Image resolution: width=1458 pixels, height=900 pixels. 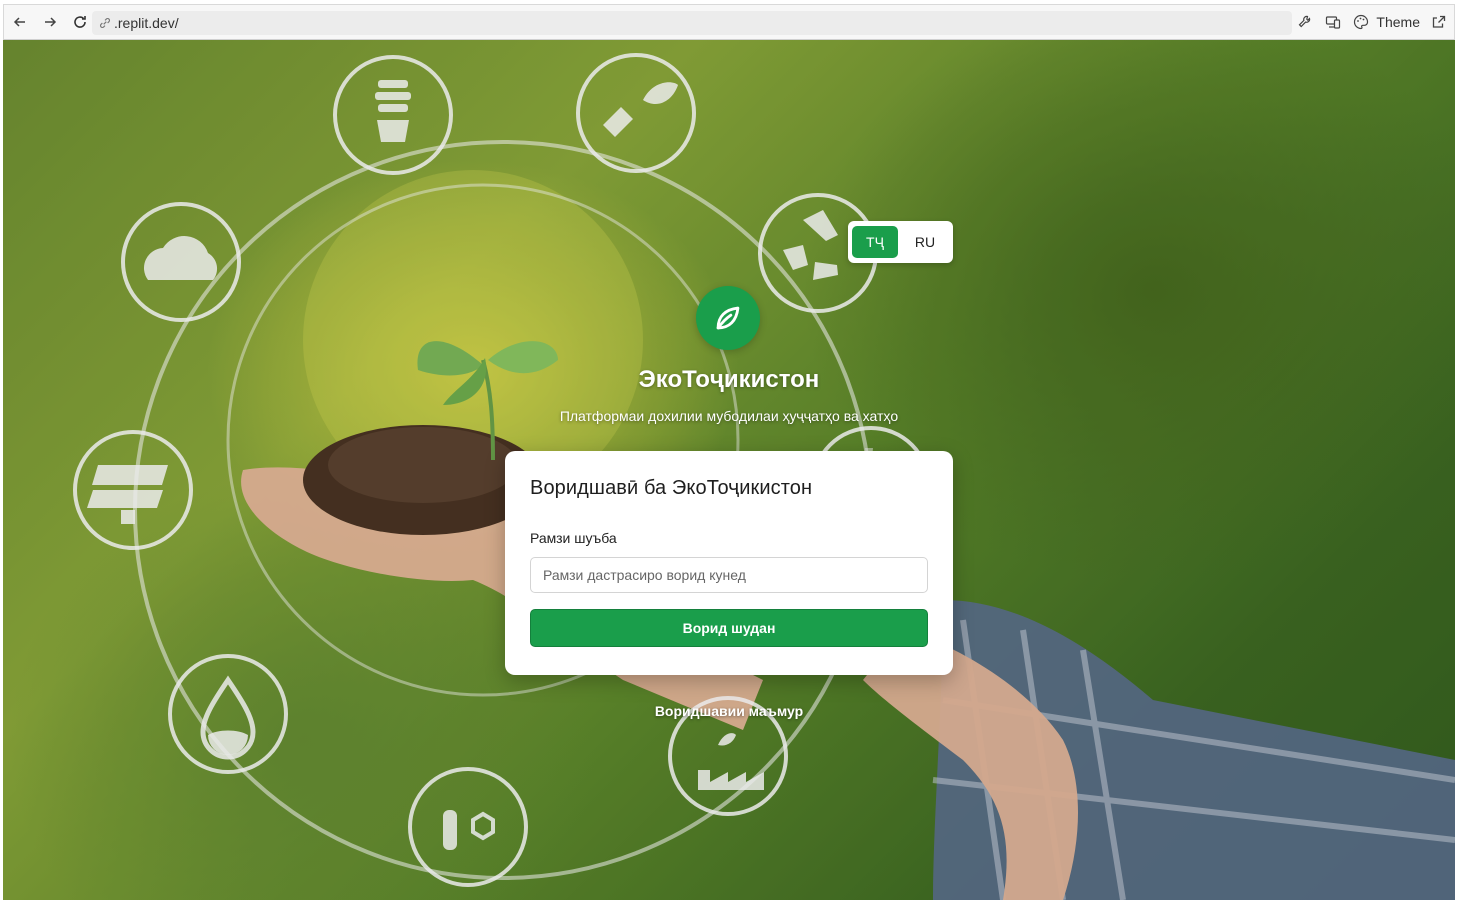 I want to click on address-url: .replit.dev/, so click(x=146, y=23).